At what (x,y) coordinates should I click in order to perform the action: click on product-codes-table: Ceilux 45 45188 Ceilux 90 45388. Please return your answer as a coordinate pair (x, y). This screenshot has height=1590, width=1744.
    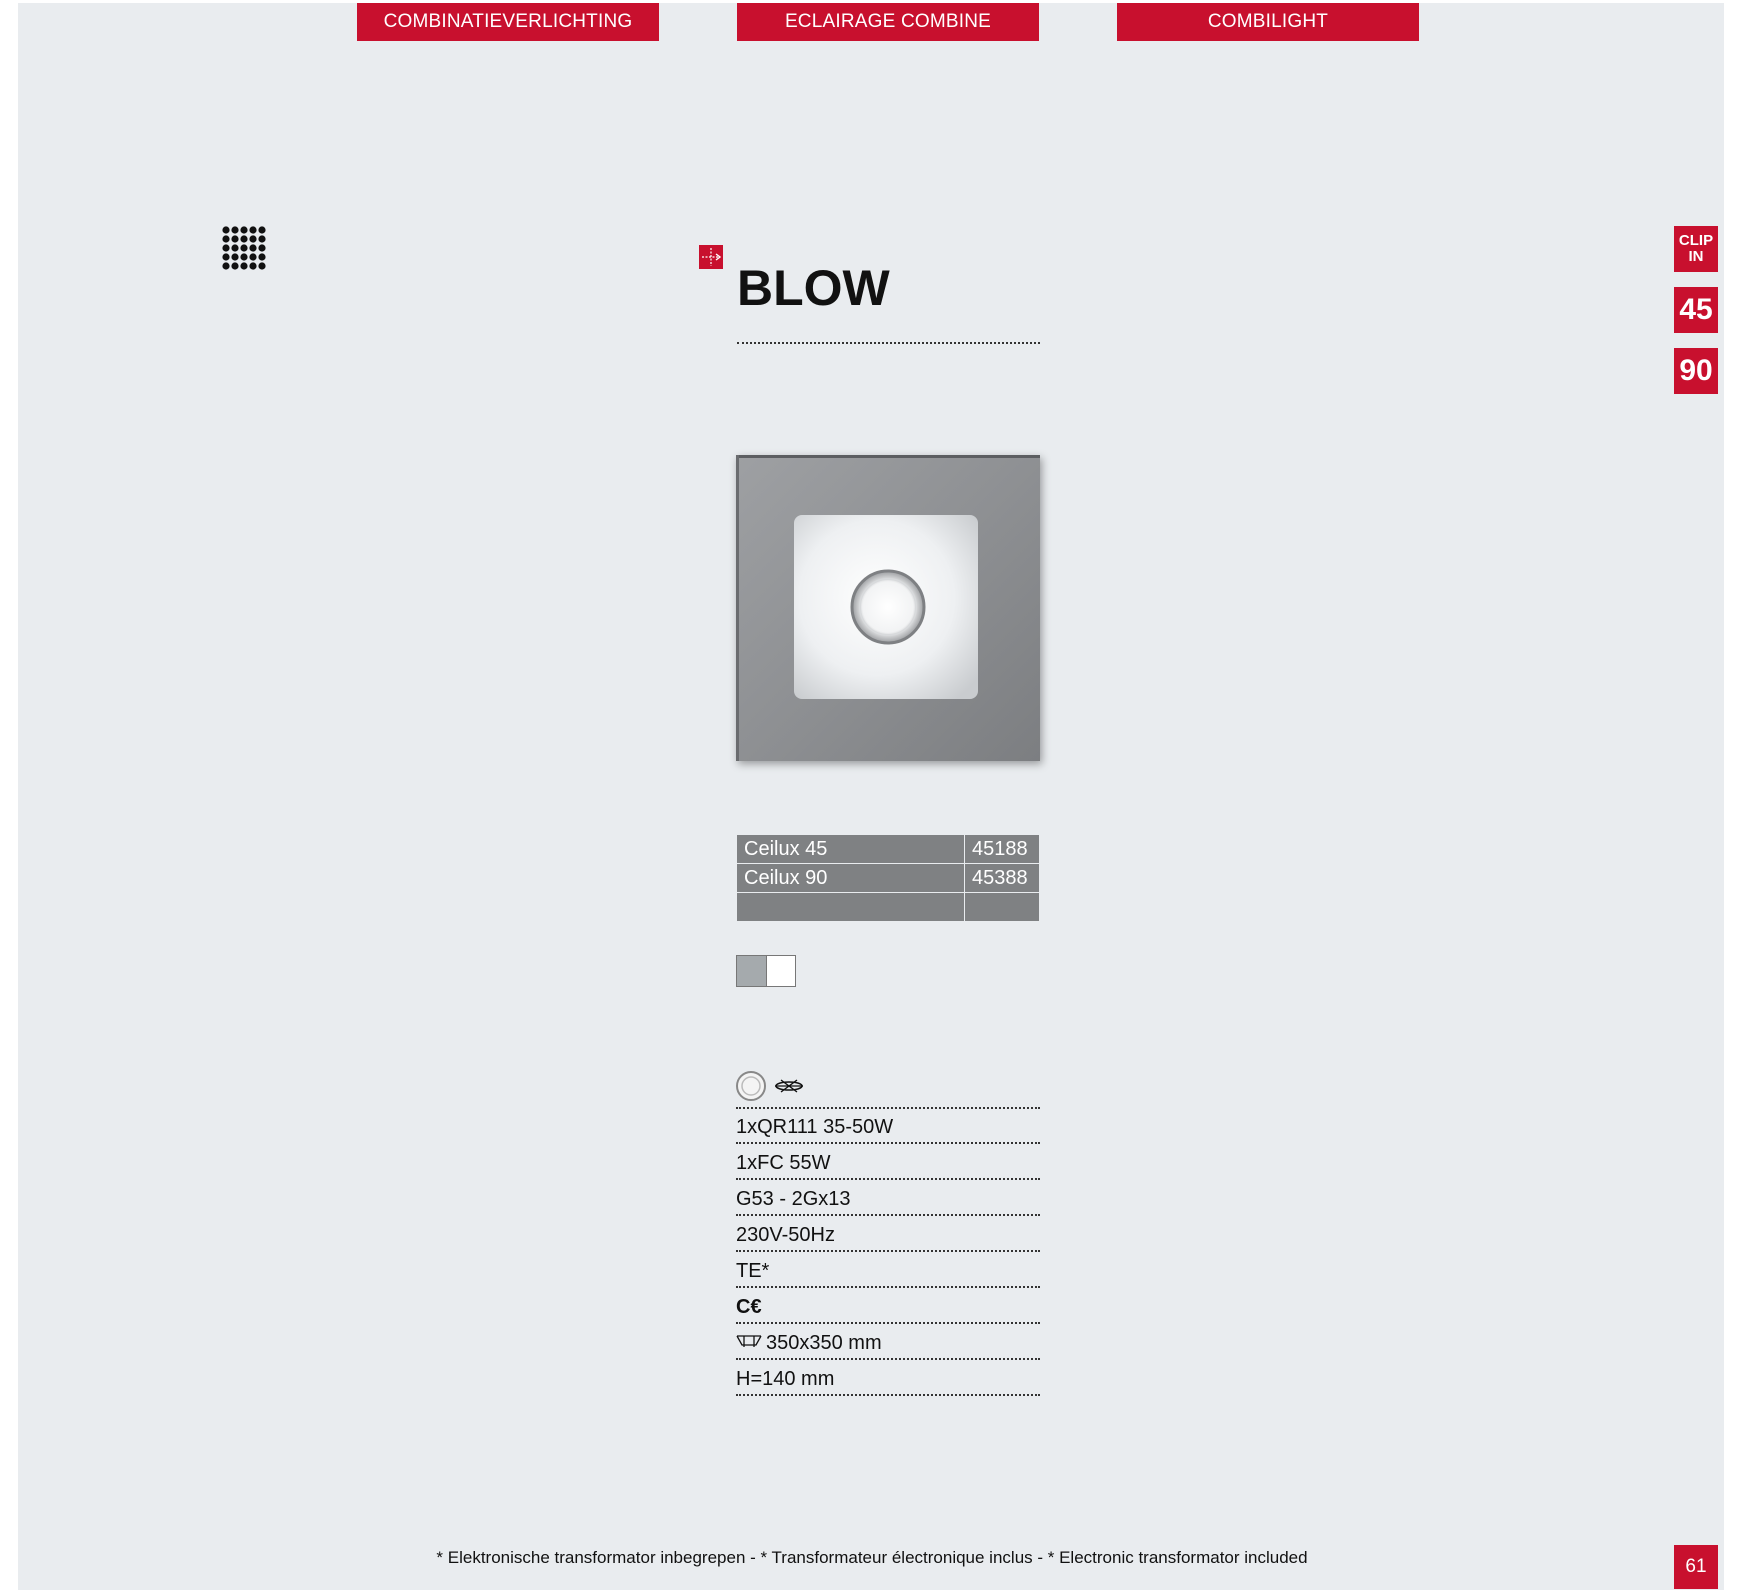
    Looking at the image, I should click on (888, 878).